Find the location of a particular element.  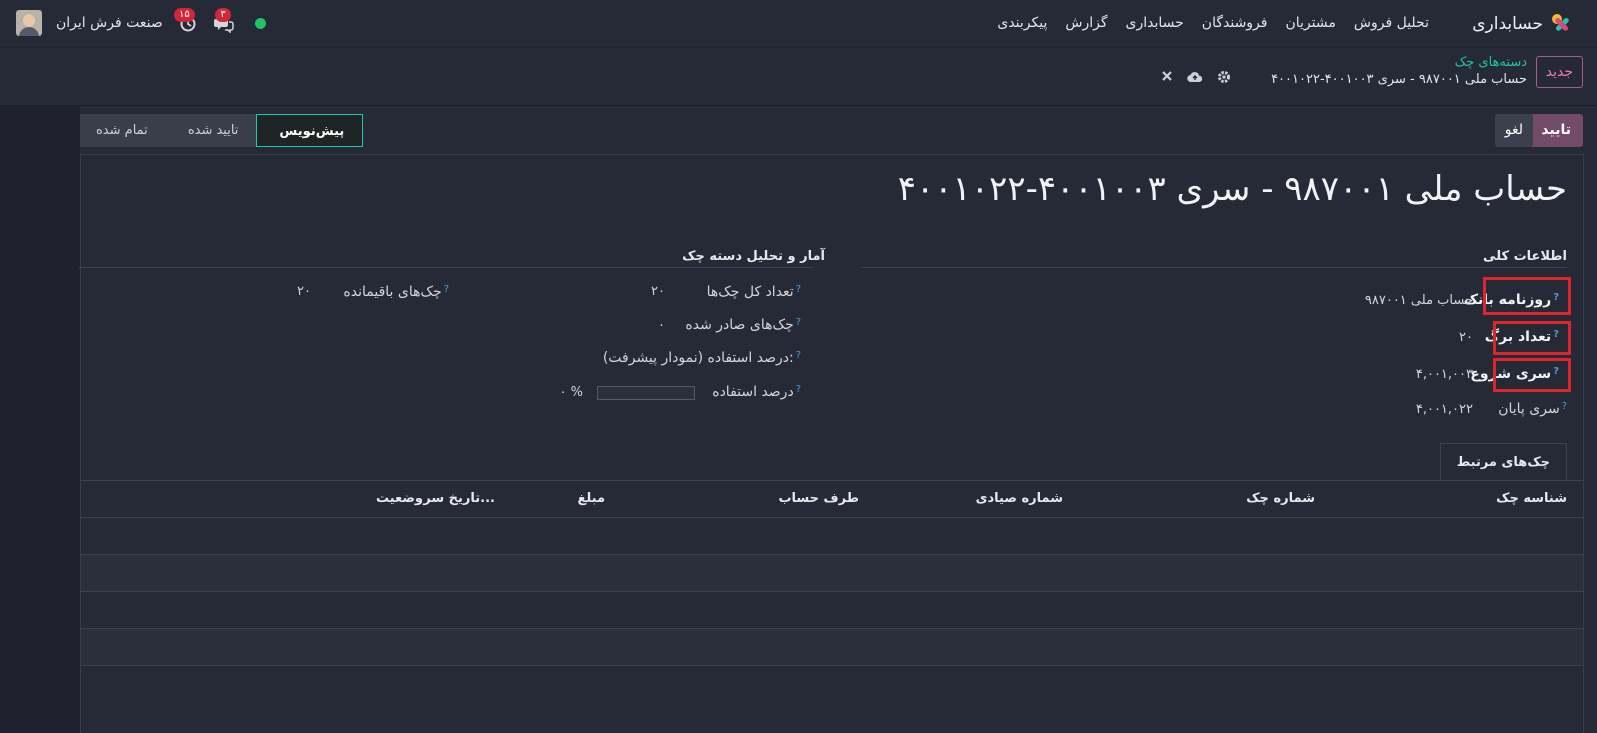

cancel-button: لغو is located at coordinates (1513, 130).